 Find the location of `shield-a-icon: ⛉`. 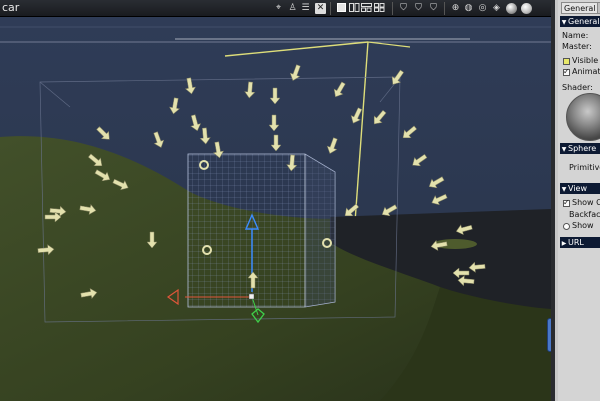

shield-a-icon: ⛉ is located at coordinates (403, 8).